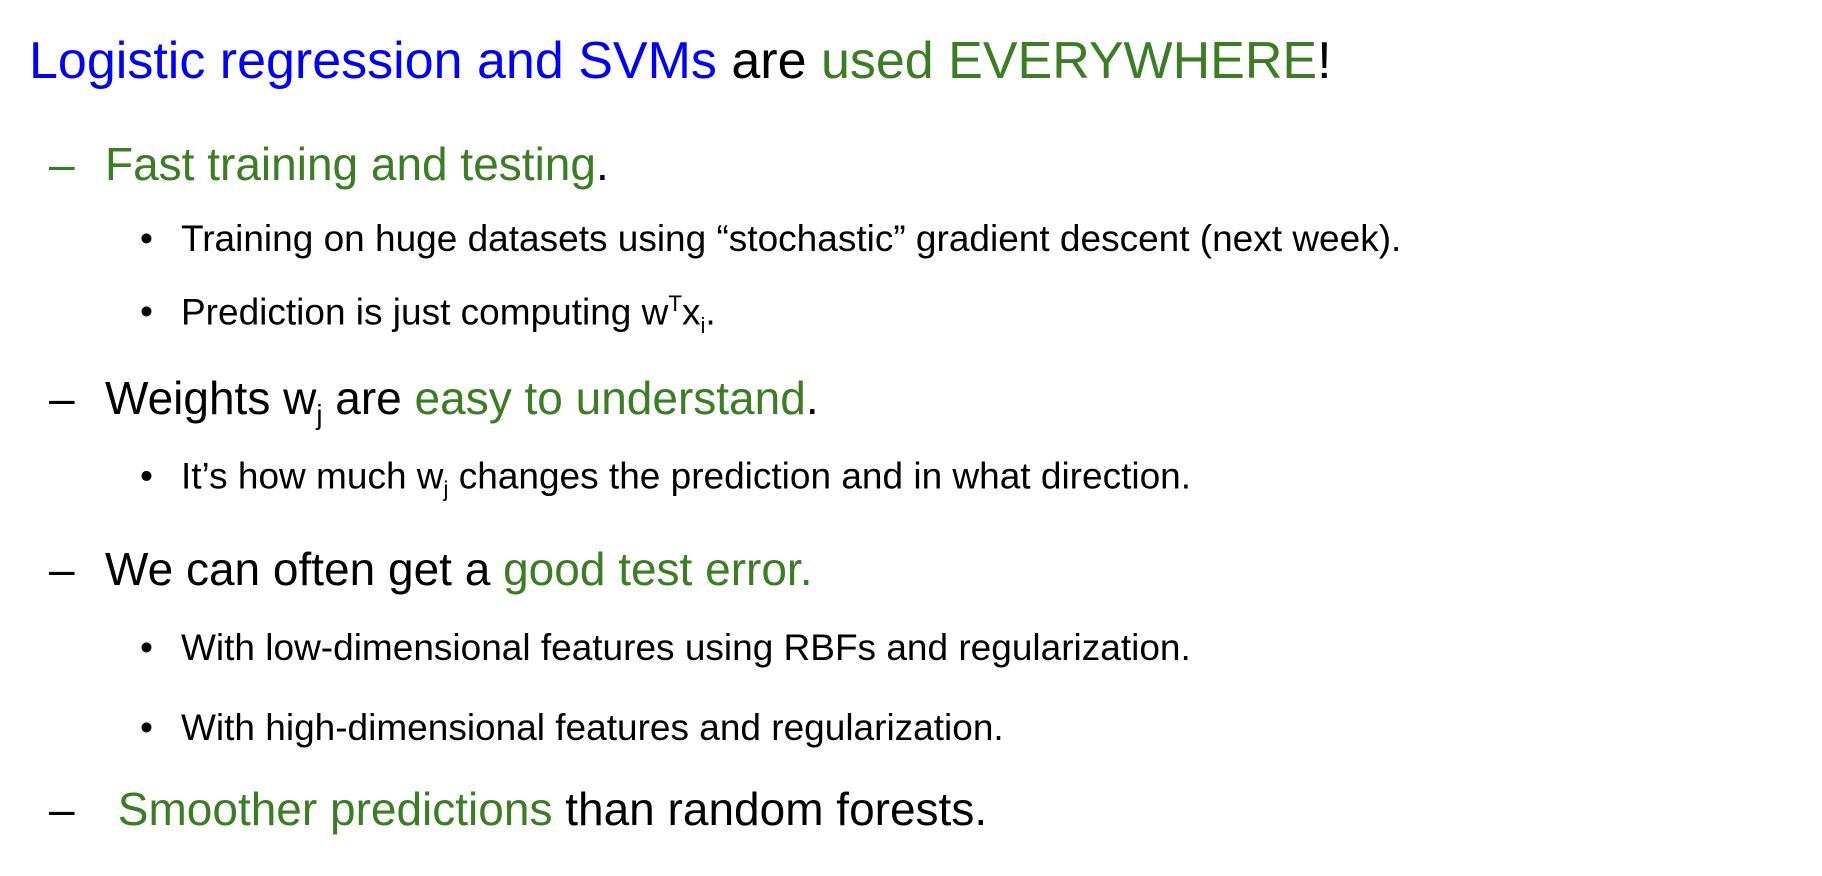 The image size is (1822, 876). Describe the element at coordinates (691, 312) in the screenshot. I see `text: x` at that location.